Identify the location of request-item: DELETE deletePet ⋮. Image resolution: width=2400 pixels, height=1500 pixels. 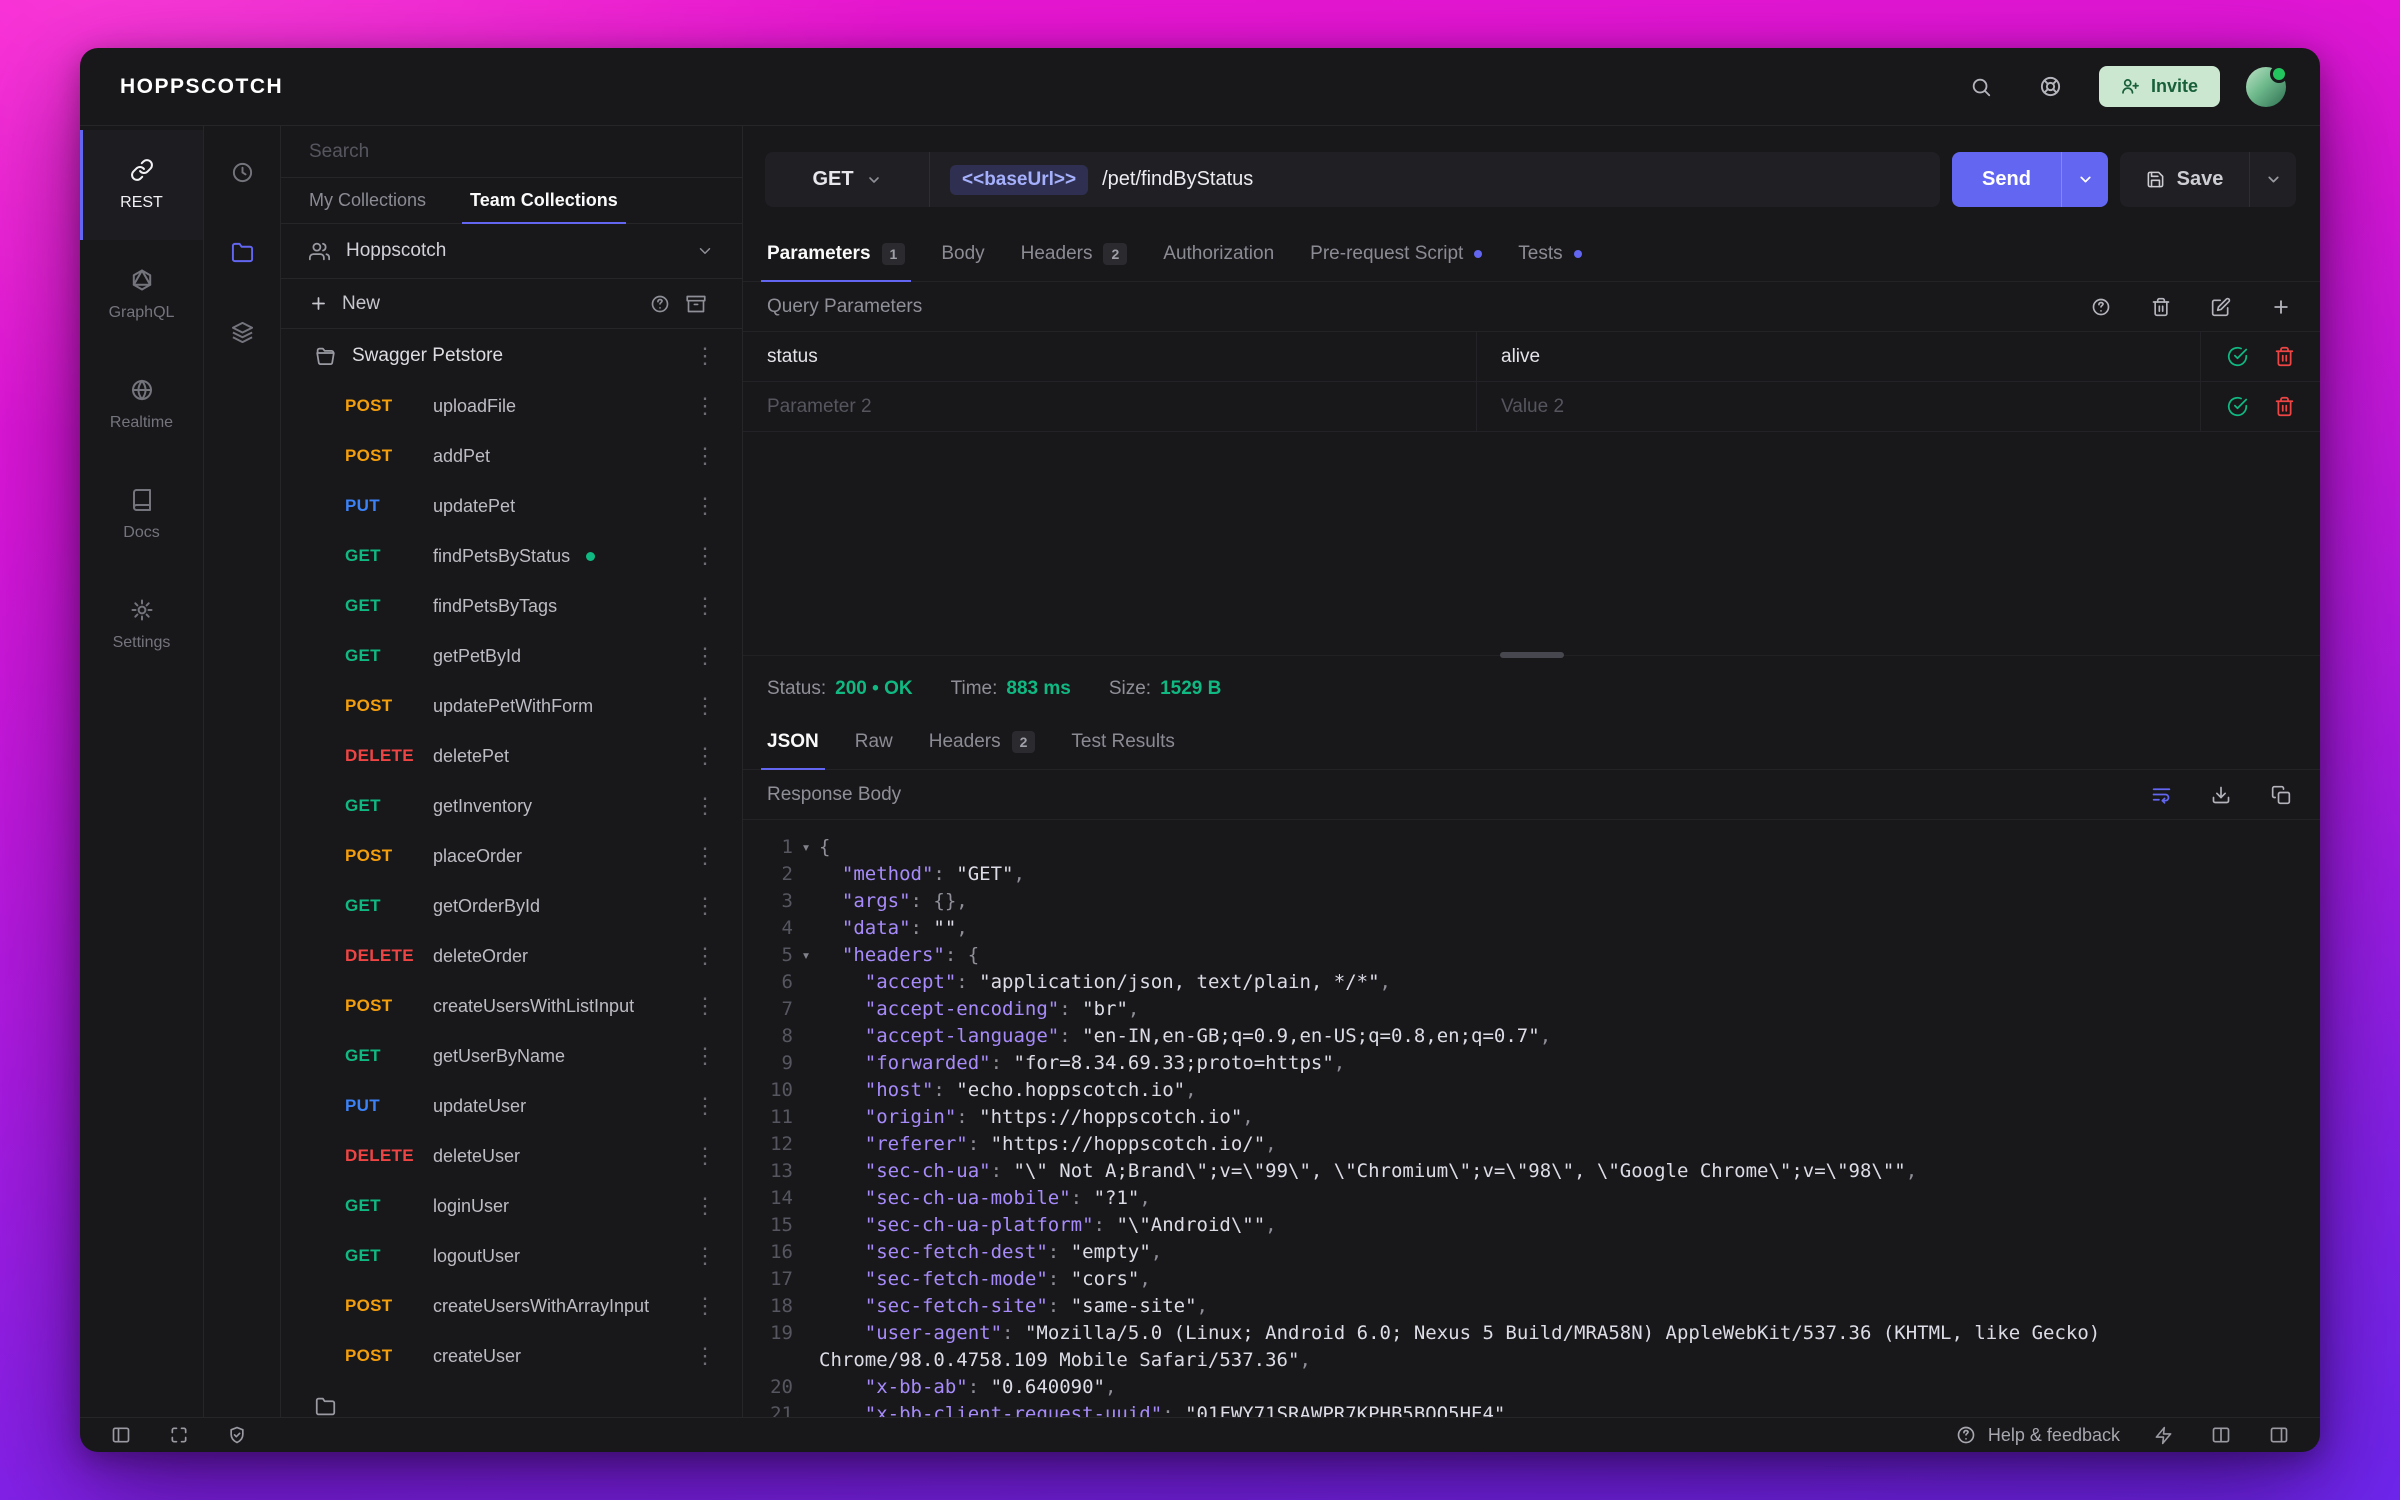
(511, 756).